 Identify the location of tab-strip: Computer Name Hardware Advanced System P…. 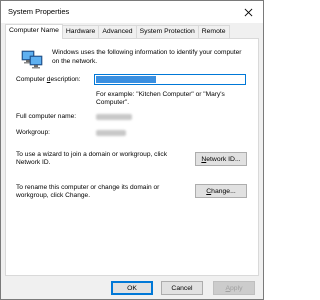
(117, 31).